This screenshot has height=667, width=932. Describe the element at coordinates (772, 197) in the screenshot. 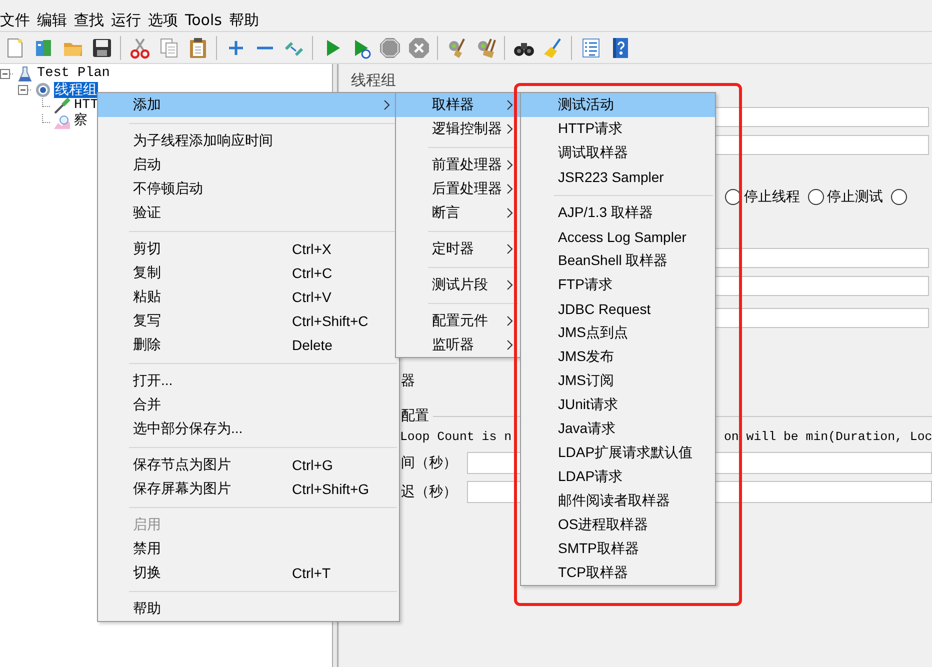

I see `radio-label: 停止线程` at that location.